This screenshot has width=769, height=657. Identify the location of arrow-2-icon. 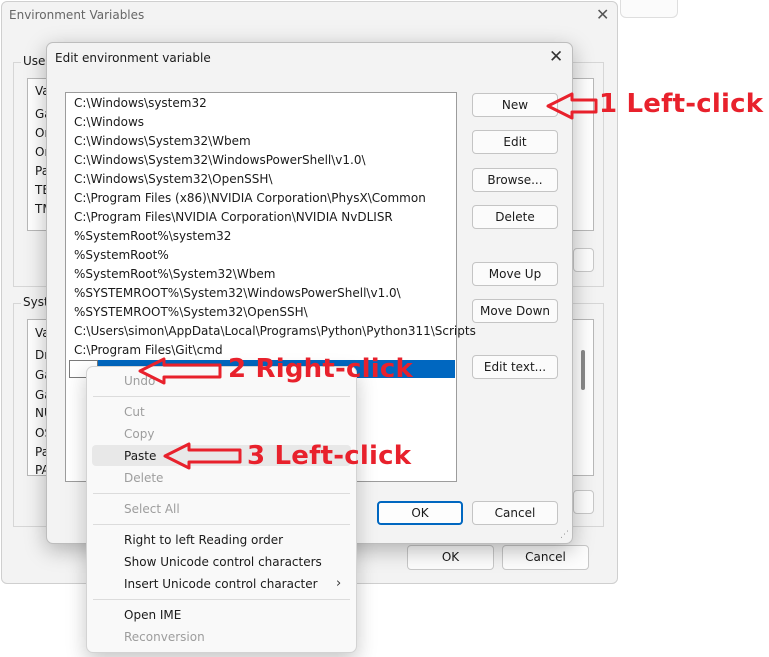
(180, 371).